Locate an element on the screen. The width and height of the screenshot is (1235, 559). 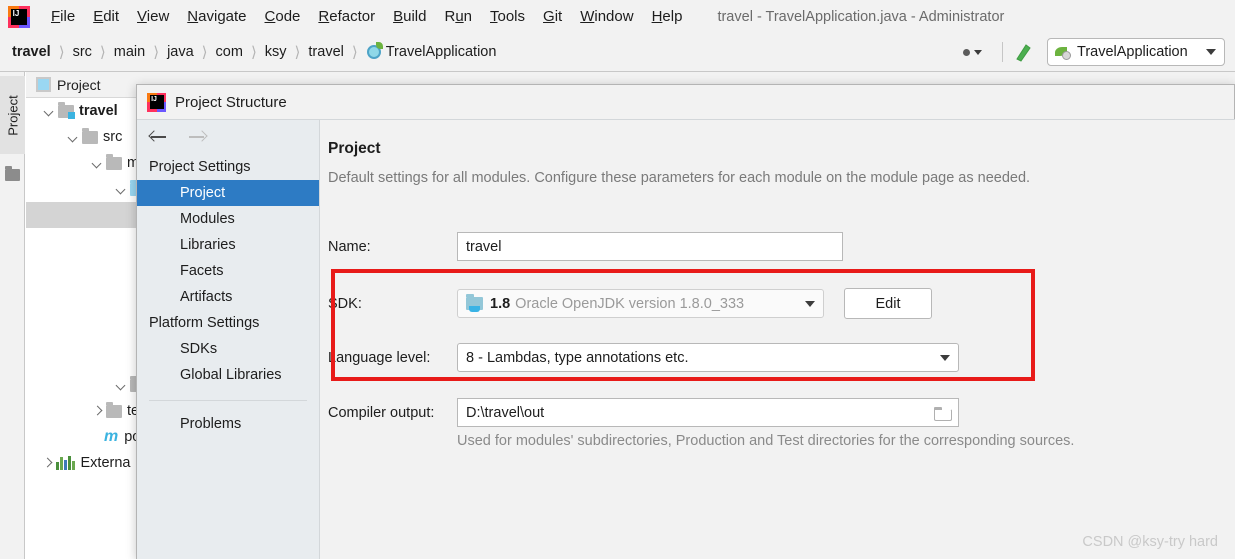
dialog-nav-arrows is located at coordinates (228, 137).